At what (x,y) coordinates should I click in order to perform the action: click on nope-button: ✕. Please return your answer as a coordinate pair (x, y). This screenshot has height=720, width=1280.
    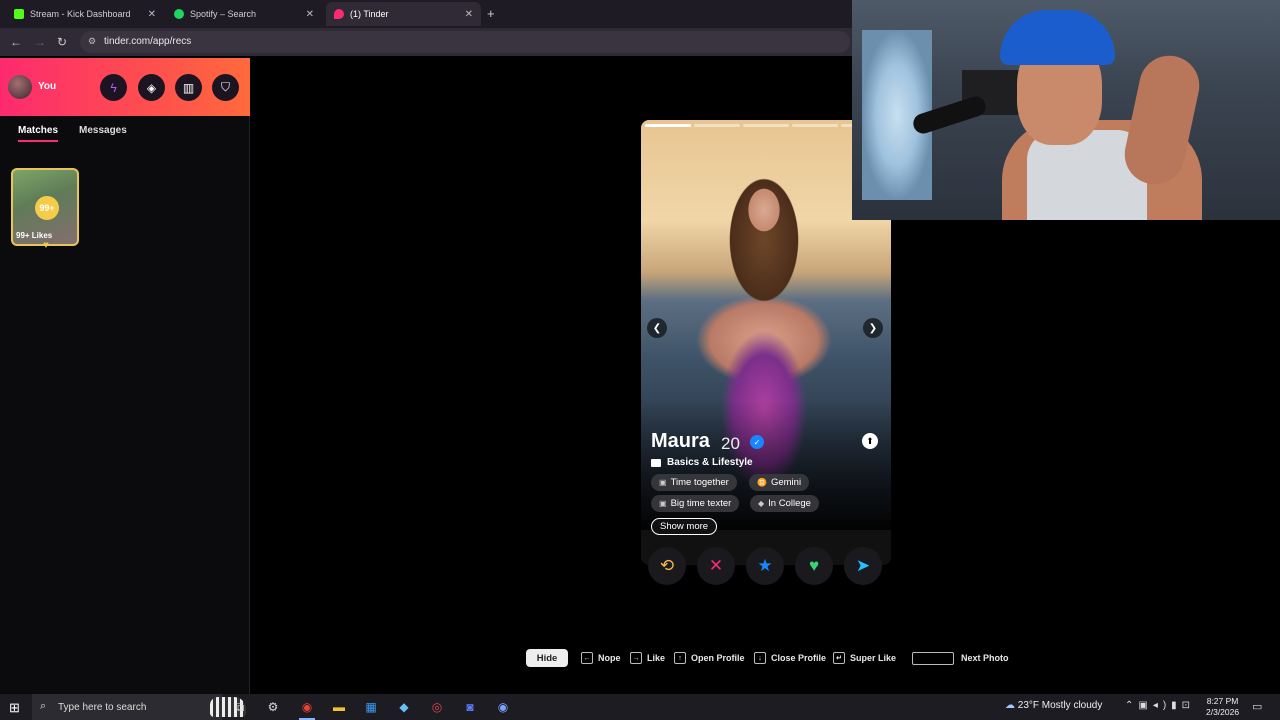
    Looking at the image, I should click on (716, 566).